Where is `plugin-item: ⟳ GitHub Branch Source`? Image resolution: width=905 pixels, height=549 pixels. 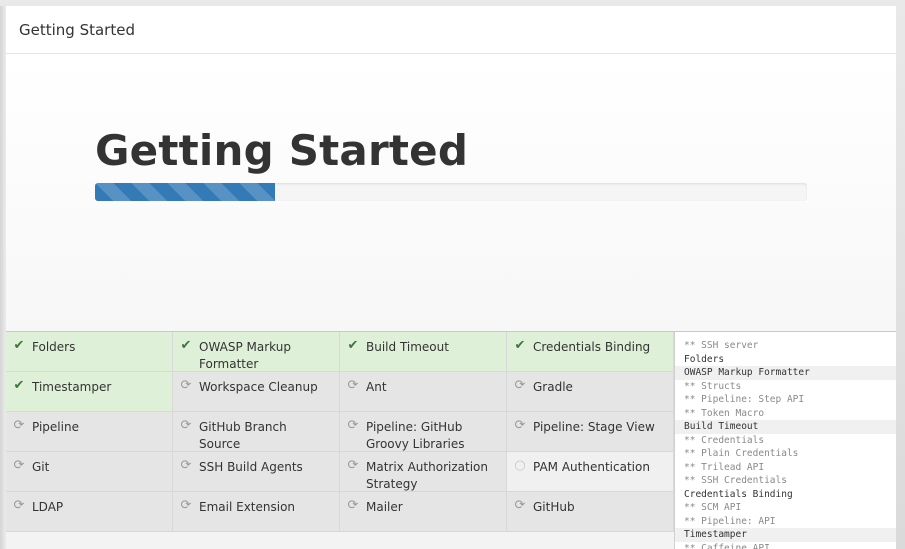
plugin-item: ⟳ GitHub Branch Source is located at coordinates (256, 432).